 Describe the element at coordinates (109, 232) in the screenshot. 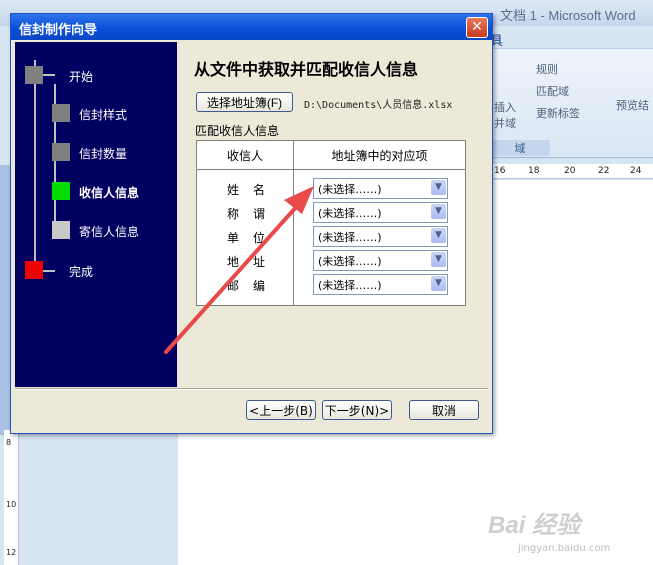

I see `step-label-sender-info: 寄信人信息` at that location.